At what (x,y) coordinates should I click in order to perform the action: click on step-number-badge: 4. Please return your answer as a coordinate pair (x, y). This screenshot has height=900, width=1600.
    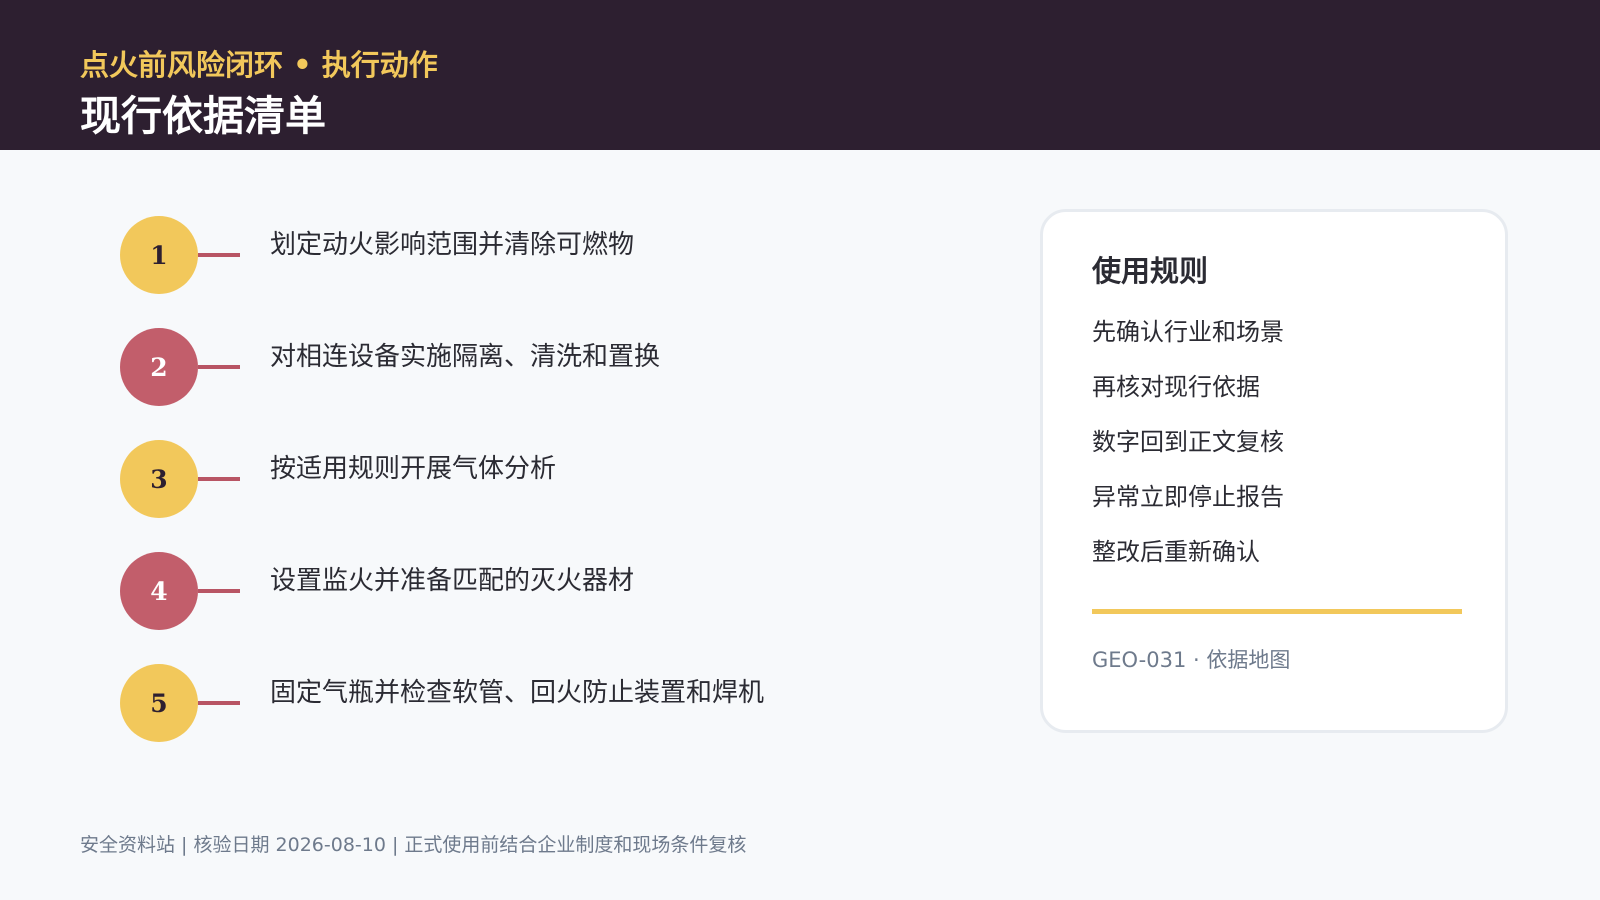
    Looking at the image, I should click on (159, 591).